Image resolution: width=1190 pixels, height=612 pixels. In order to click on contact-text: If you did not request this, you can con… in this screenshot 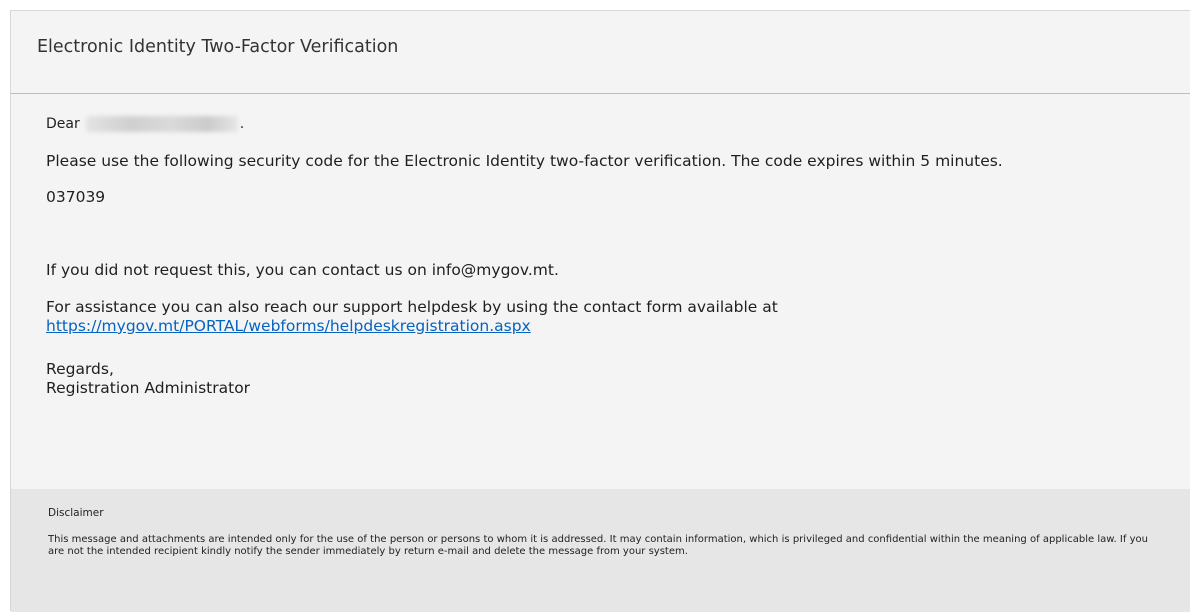, I will do `click(302, 270)`.